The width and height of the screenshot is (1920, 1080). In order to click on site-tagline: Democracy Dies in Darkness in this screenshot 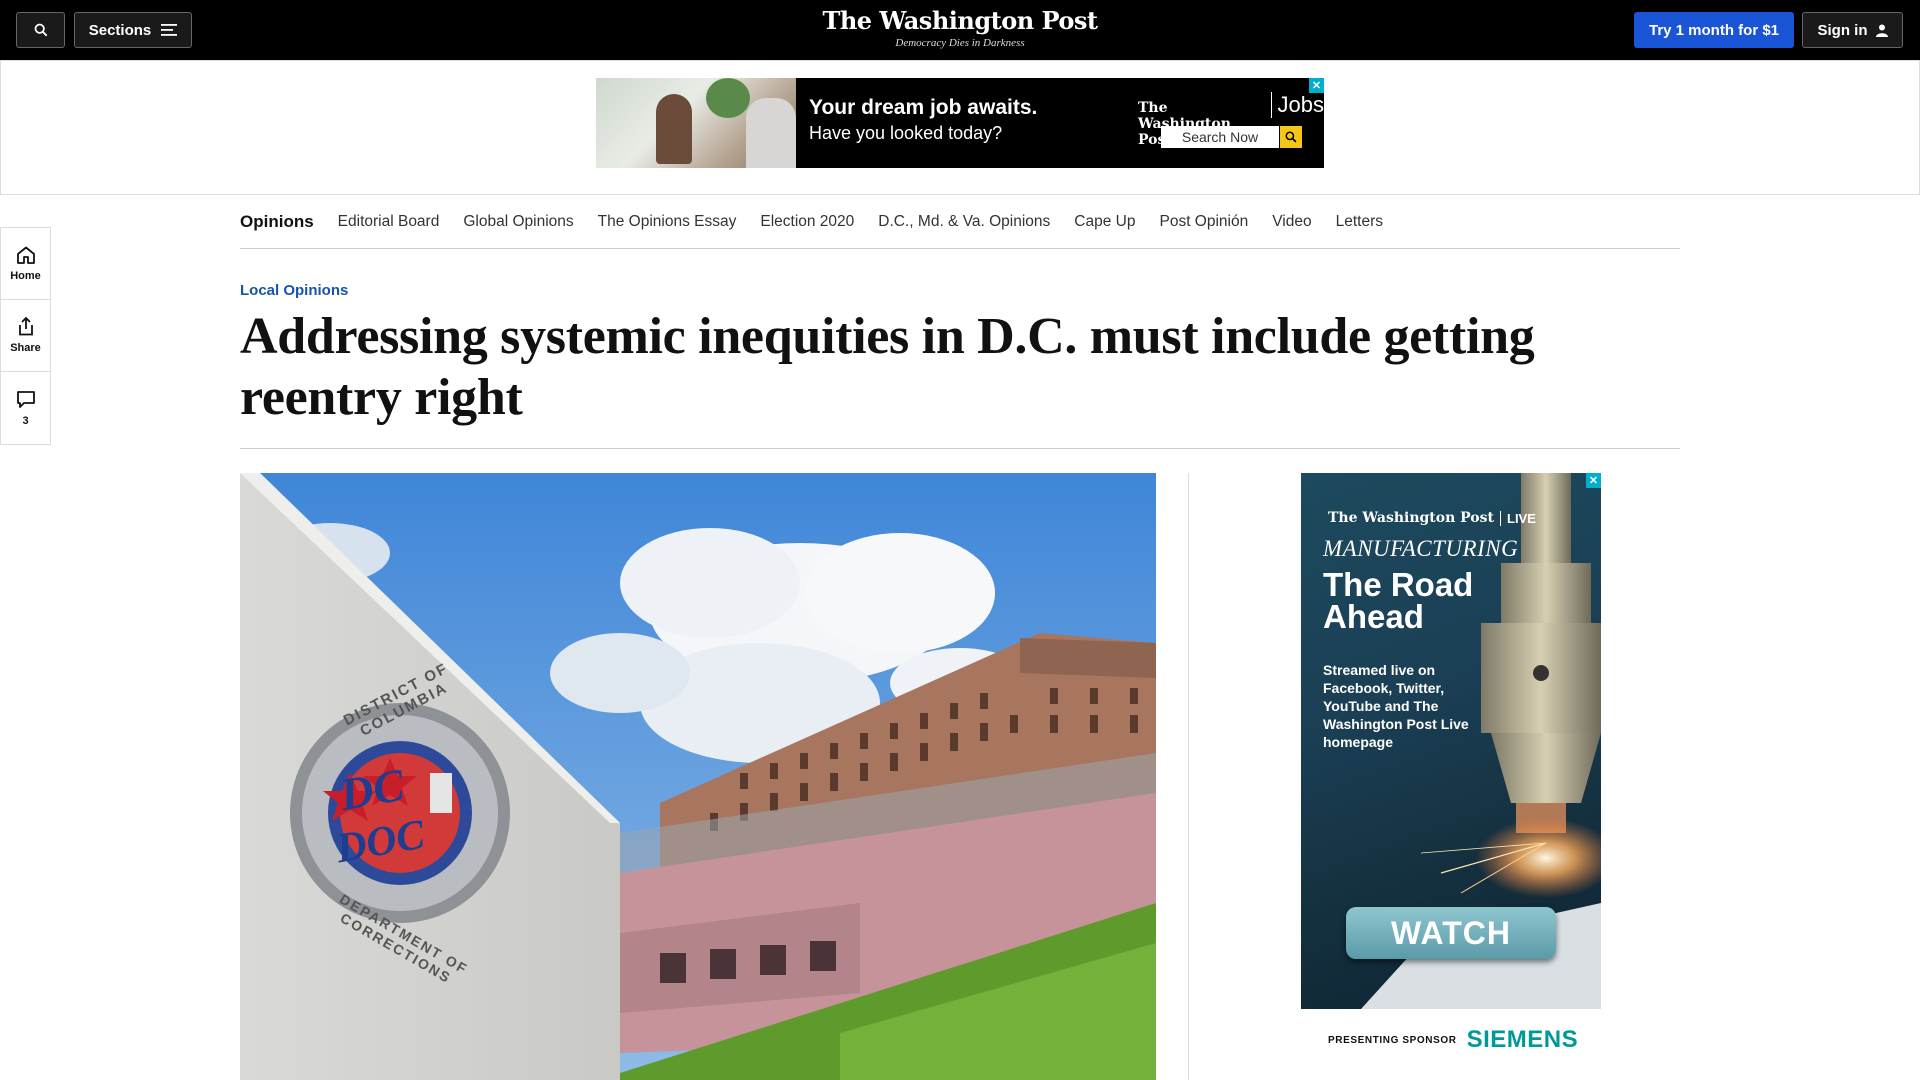, I will do `click(960, 43)`.